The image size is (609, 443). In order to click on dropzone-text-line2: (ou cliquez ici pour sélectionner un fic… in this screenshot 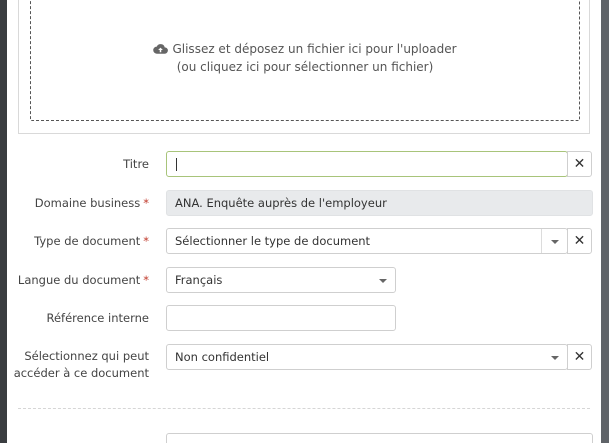, I will do `click(305, 66)`.